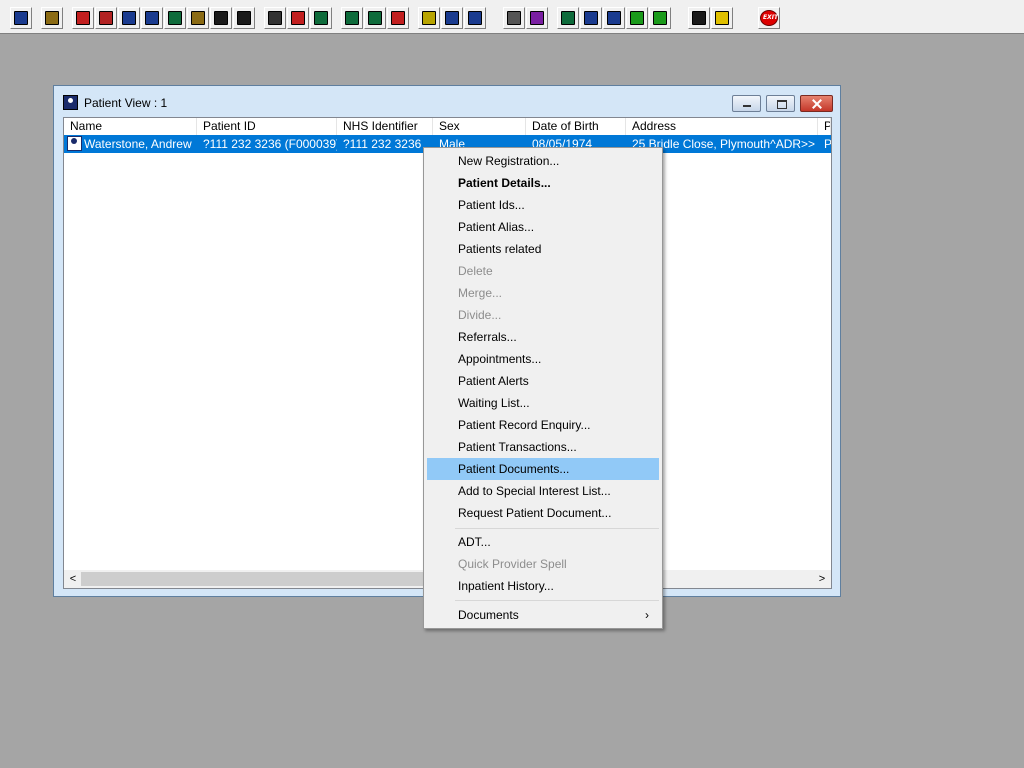  Describe the element at coordinates (270, 144) in the screenshot. I see `cell-patient-id: ?111 232 3236 (F000039)` at that location.